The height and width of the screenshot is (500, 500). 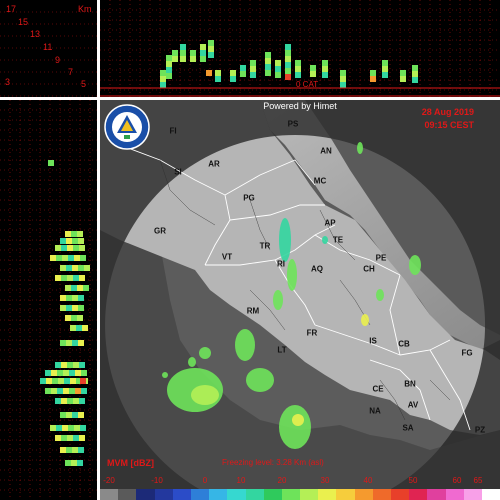 I want to click on place-av: AV, so click(x=413, y=405).